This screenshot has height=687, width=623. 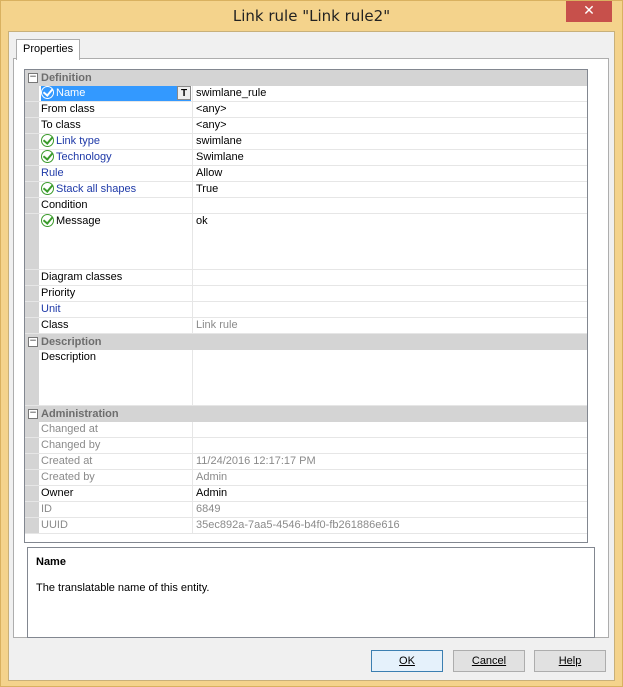 I want to click on category-administration: − Administration, so click(x=306, y=414).